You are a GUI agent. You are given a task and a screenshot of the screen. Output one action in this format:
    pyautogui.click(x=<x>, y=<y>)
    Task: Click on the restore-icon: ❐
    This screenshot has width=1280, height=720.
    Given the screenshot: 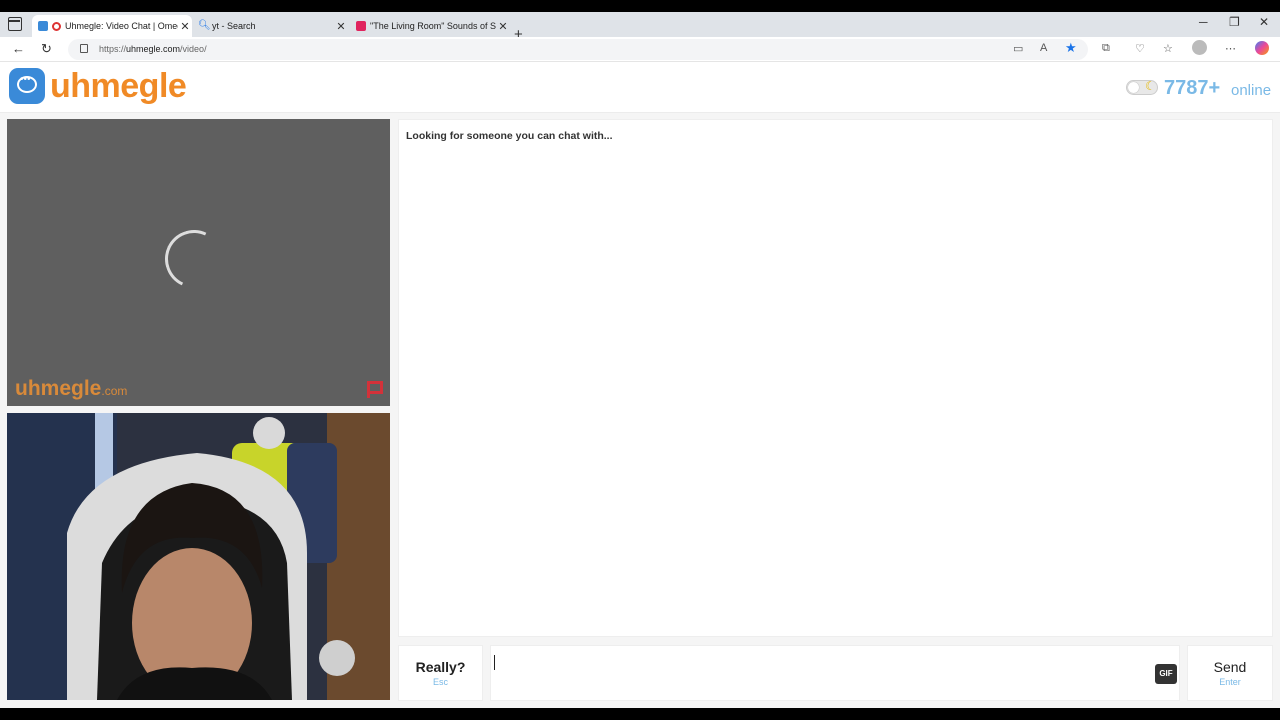 What is the action you would take?
    pyautogui.click(x=1234, y=22)
    